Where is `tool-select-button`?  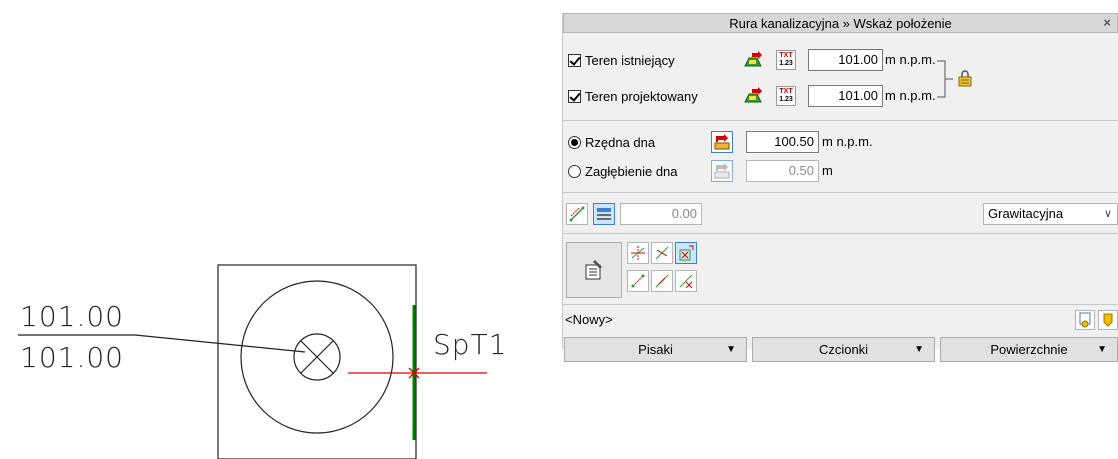 tool-select-button is located at coordinates (686, 253).